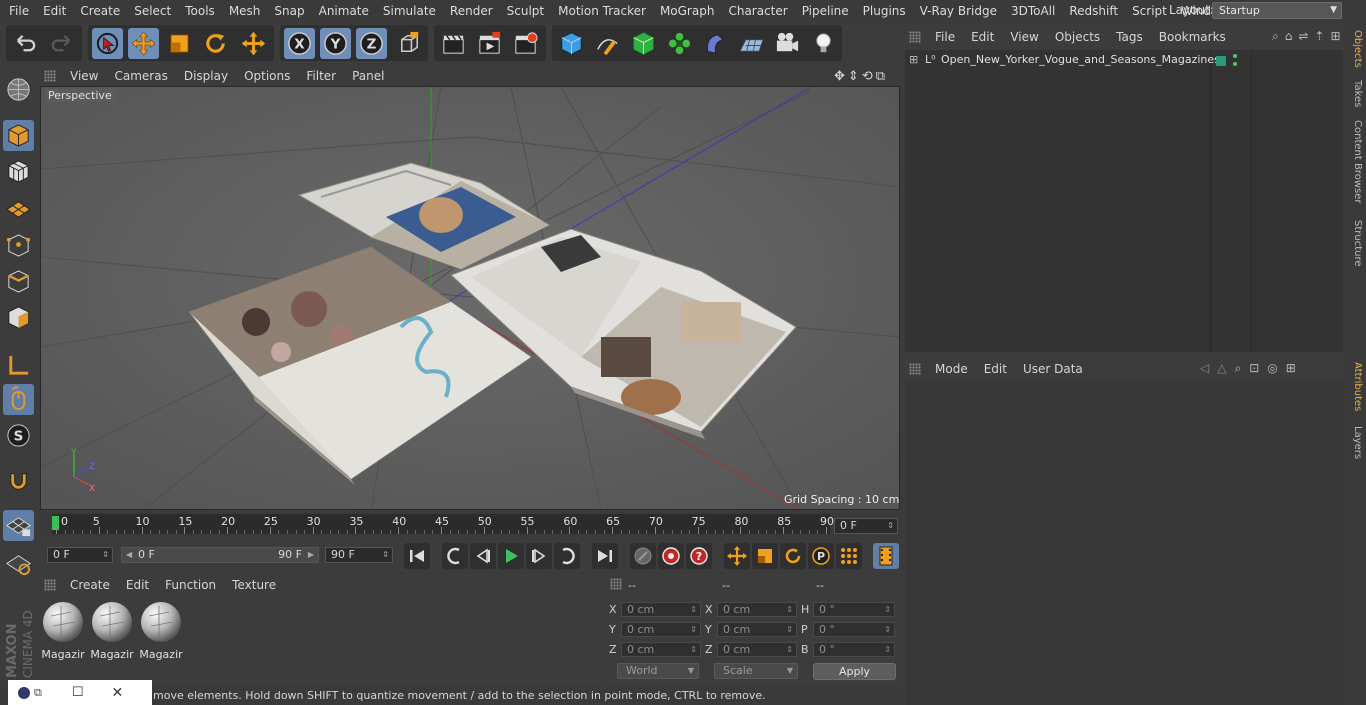  I want to click on object-menu-objects: Objects, so click(1077, 37).